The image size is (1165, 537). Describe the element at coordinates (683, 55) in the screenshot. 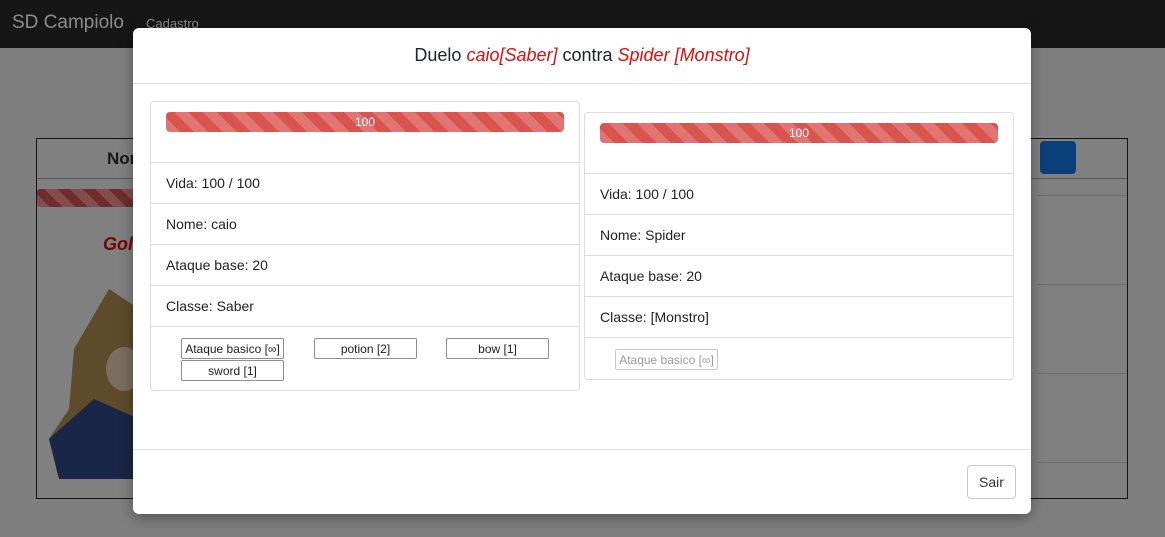

I see `title-enemy-name: Spider [Monstro]` at that location.